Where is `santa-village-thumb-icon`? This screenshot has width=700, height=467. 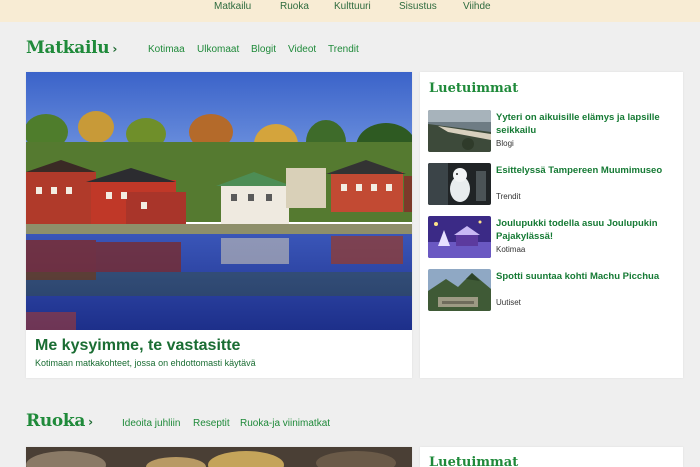
santa-village-thumb-icon is located at coordinates (459, 237).